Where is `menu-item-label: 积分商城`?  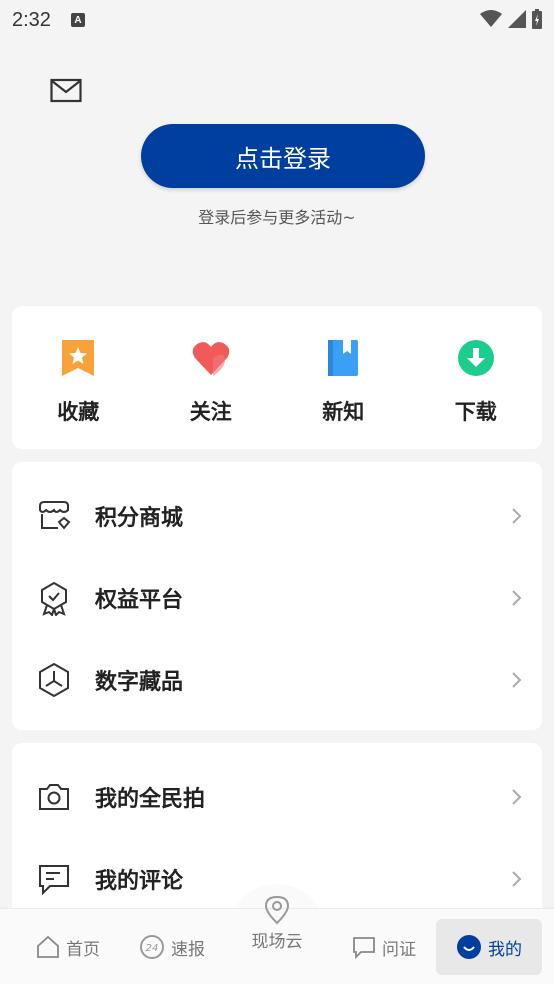
menu-item-label: 积分商城 is located at coordinates (139, 518).